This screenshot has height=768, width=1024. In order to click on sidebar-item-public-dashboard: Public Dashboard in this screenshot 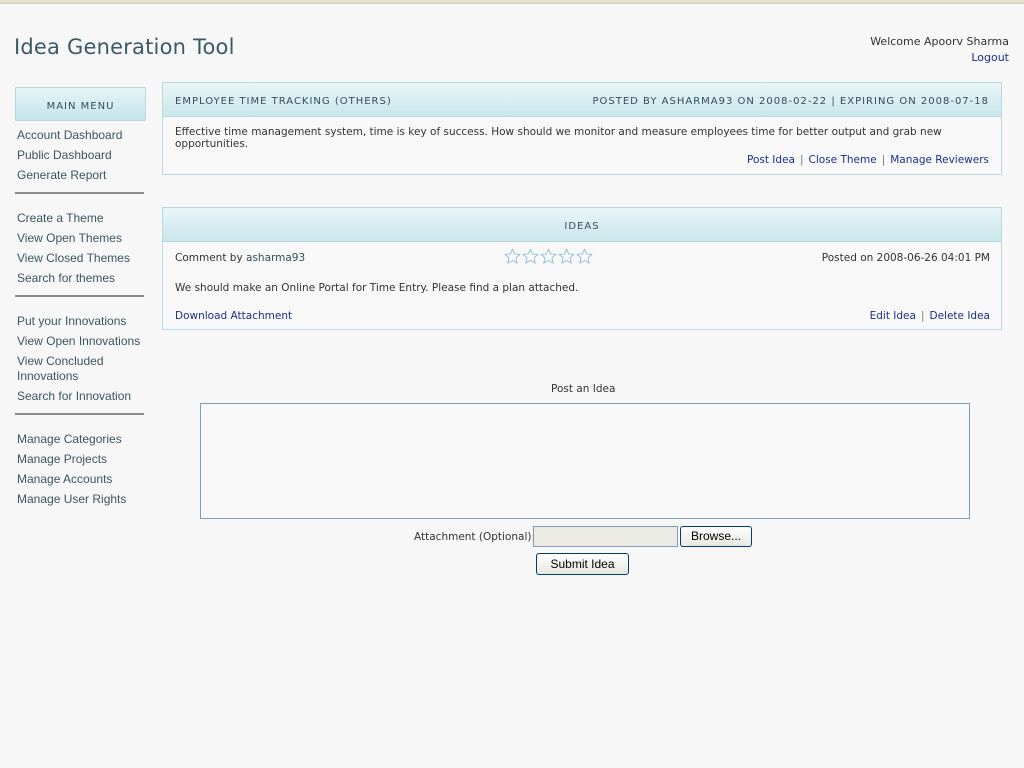, I will do `click(79, 156)`.